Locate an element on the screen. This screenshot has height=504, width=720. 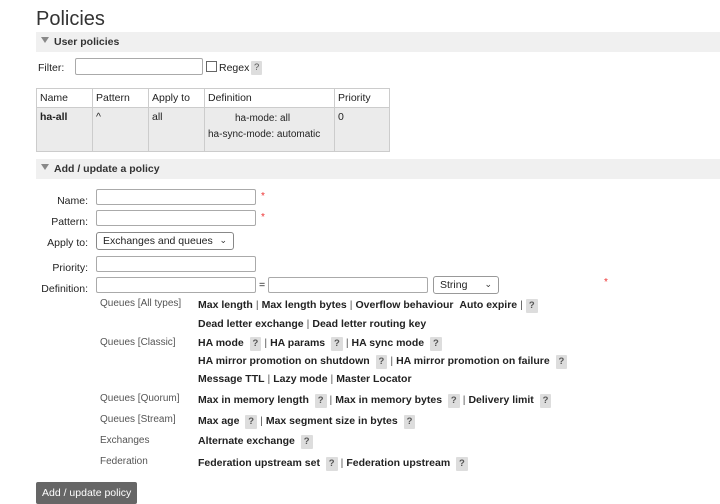
apply-to-label: Apply to: is located at coordinates (67, 243).